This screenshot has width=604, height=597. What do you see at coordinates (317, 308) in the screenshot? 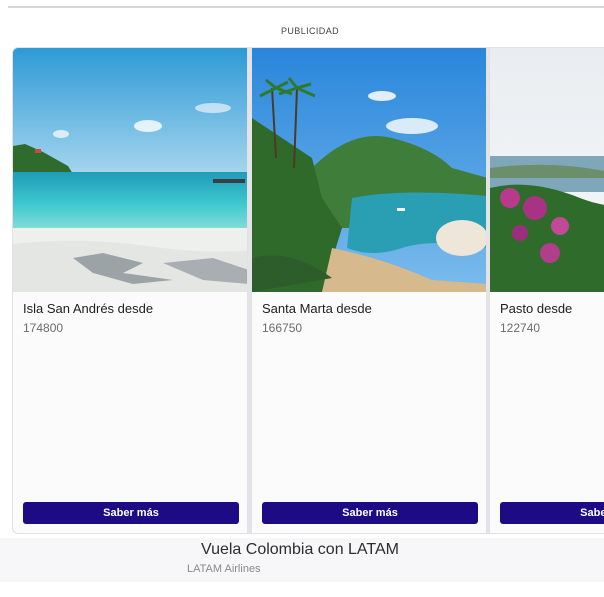
I see `card-title: Santa Marta desde` at bounding box center [317, 308].